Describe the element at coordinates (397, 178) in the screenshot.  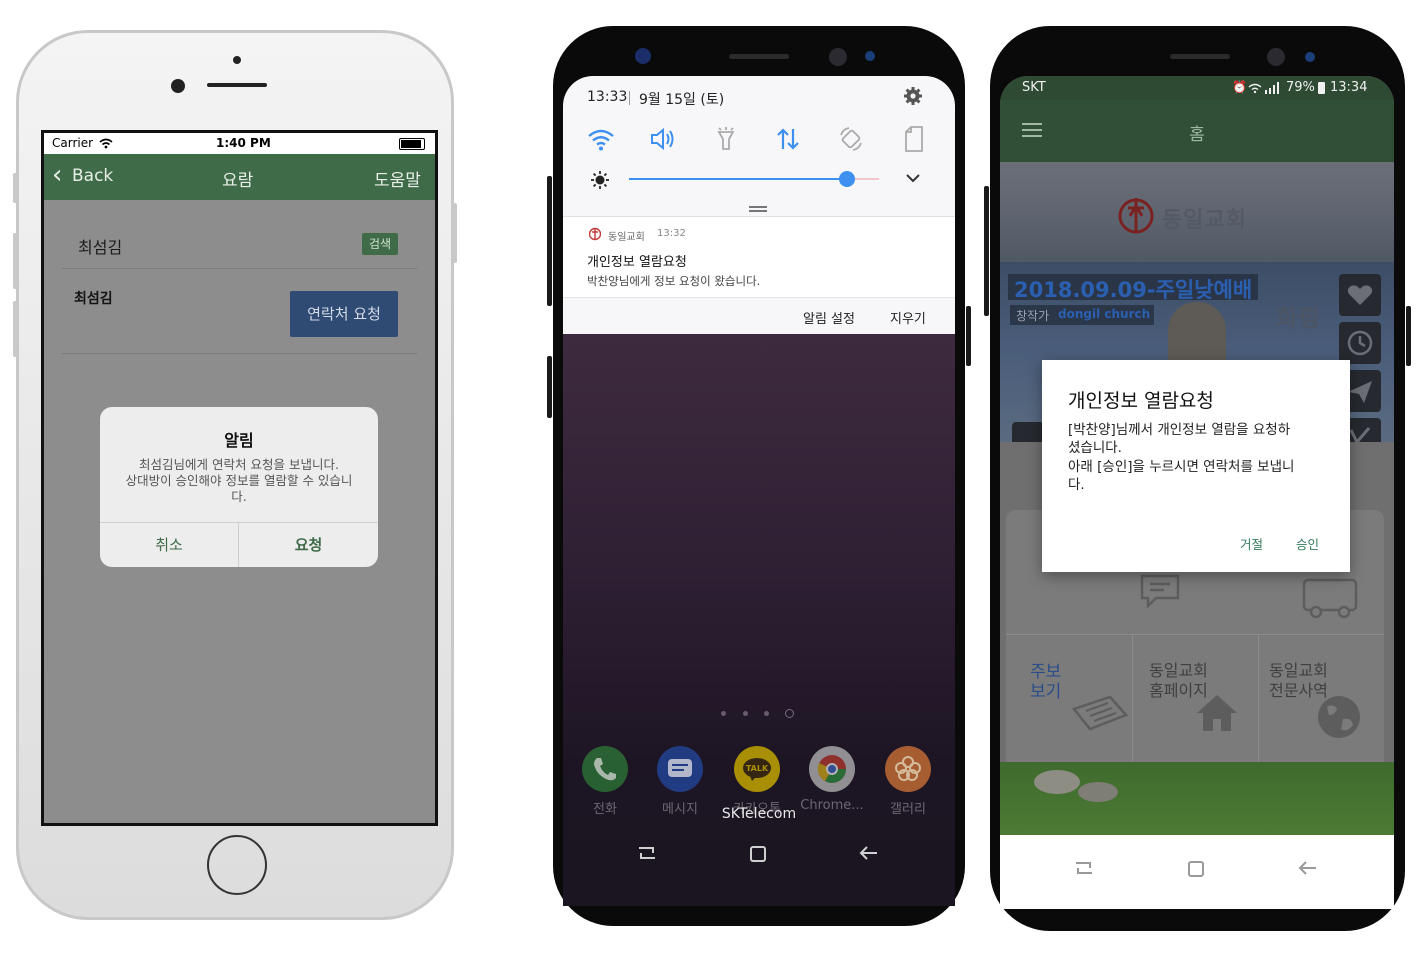
I see `help-button: 도움말` at that location.